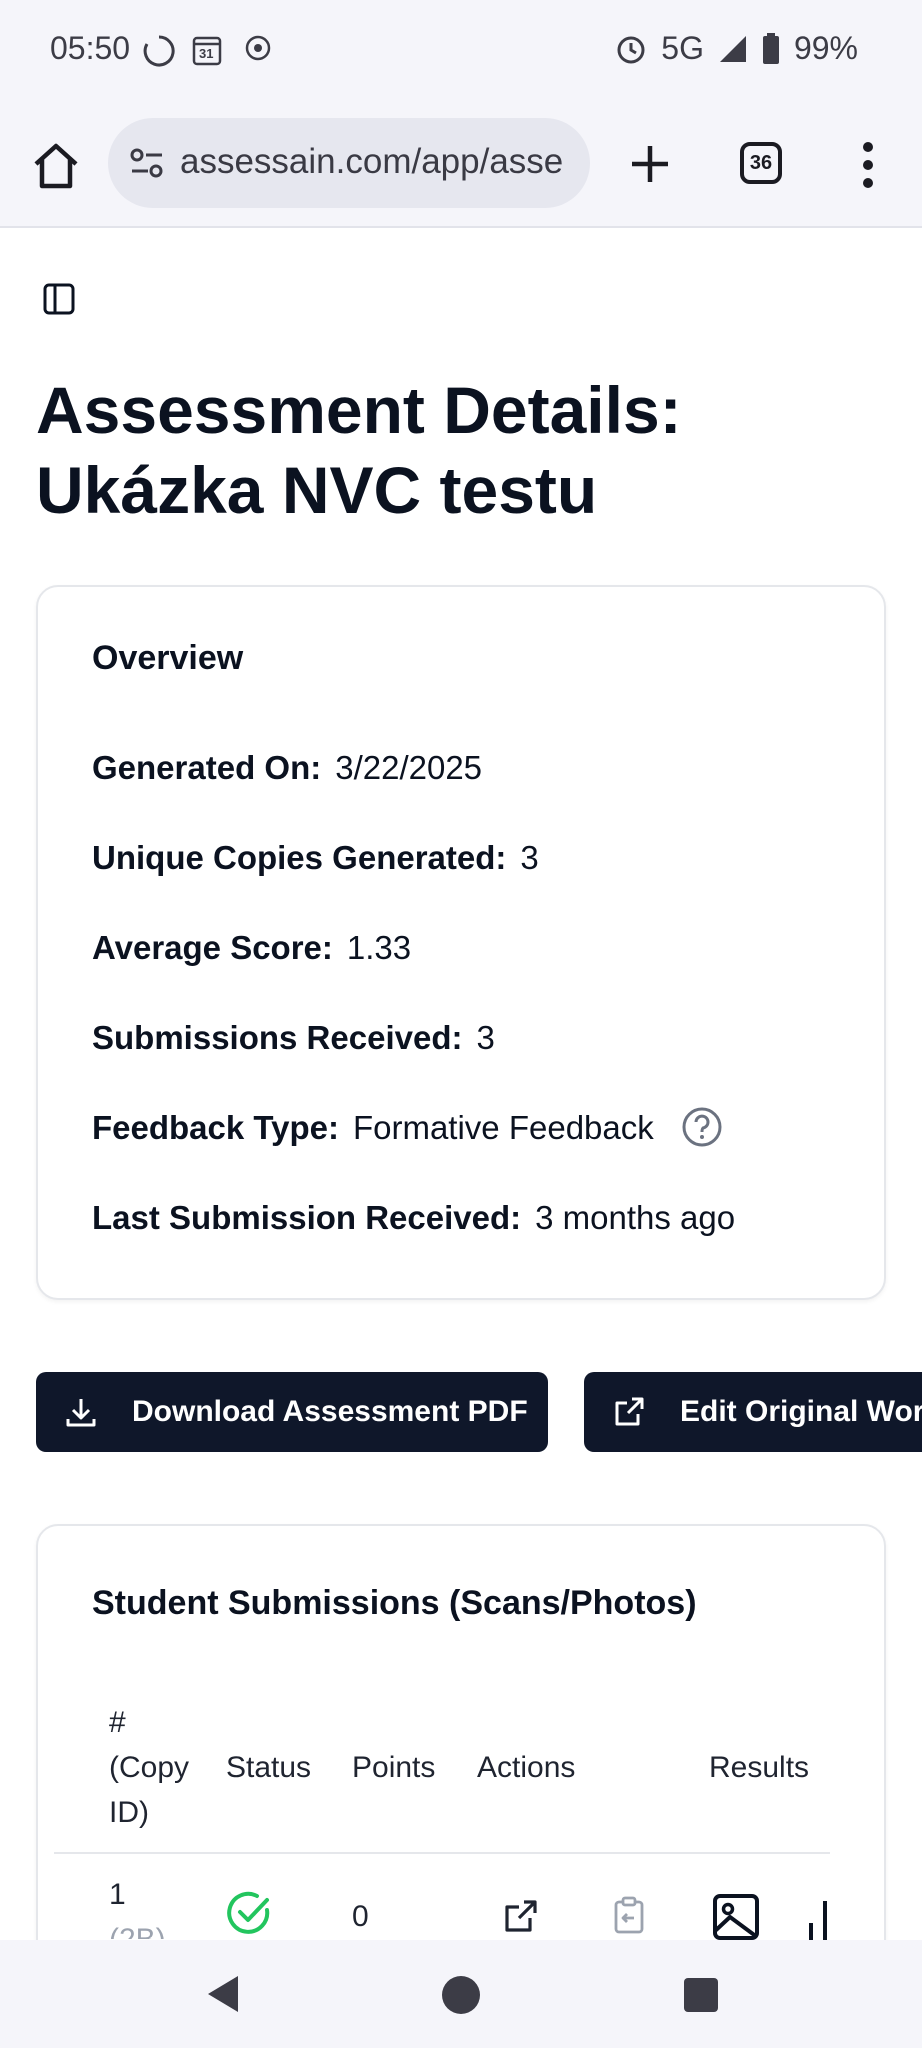 Image resolution: width=922 pixels, height=2048 pixels. I want to click on recent-apps-icon, so click(701, 1995).